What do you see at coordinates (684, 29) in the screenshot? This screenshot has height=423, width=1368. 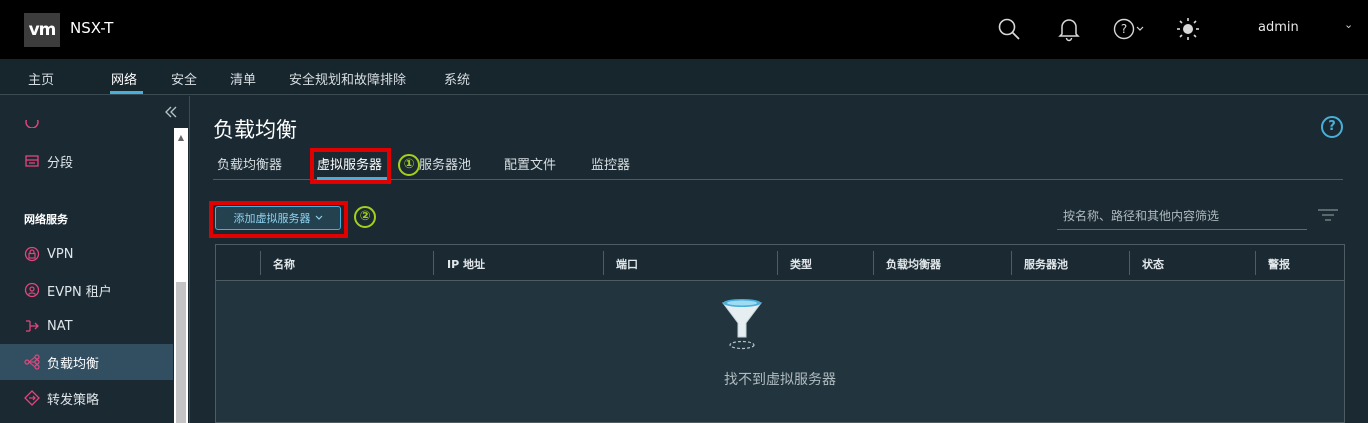 I see `top-header: vm NSX-T ? admin ⌄` at bounding box center [684, 29].